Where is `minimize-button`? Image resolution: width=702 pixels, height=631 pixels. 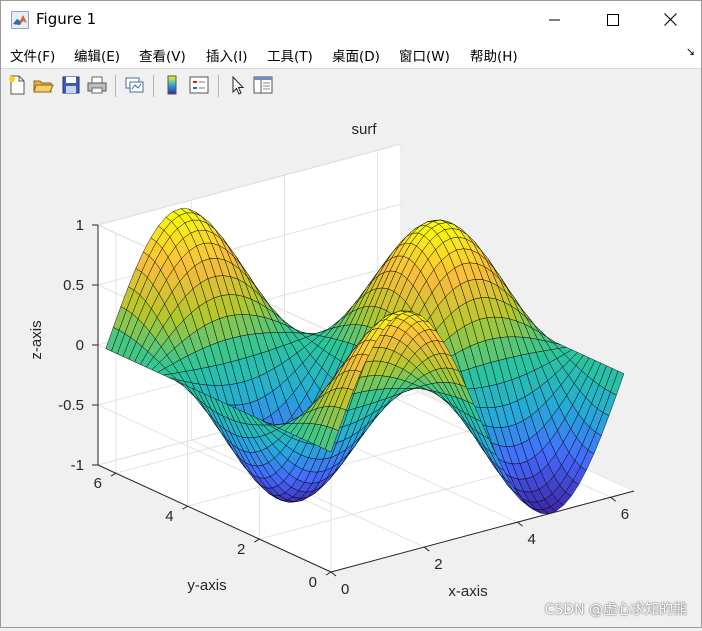 minimize-button is located at coordinates (555, 19).